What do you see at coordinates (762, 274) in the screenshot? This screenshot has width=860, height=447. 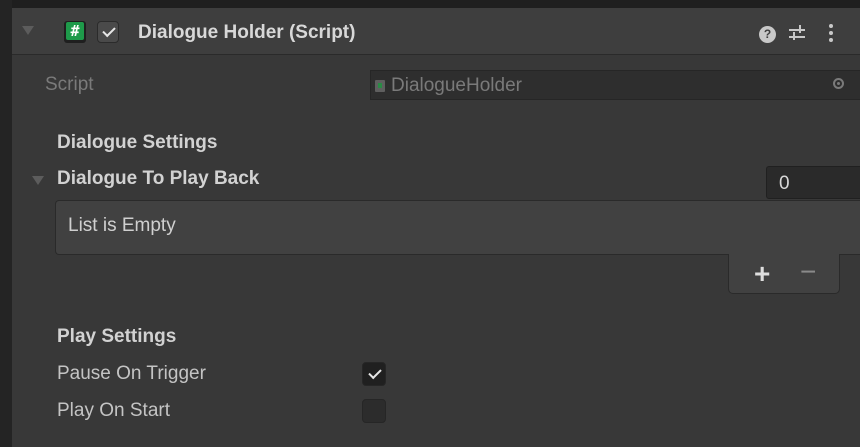 I see `add-element-button: +` at bounding box center [762, 274].